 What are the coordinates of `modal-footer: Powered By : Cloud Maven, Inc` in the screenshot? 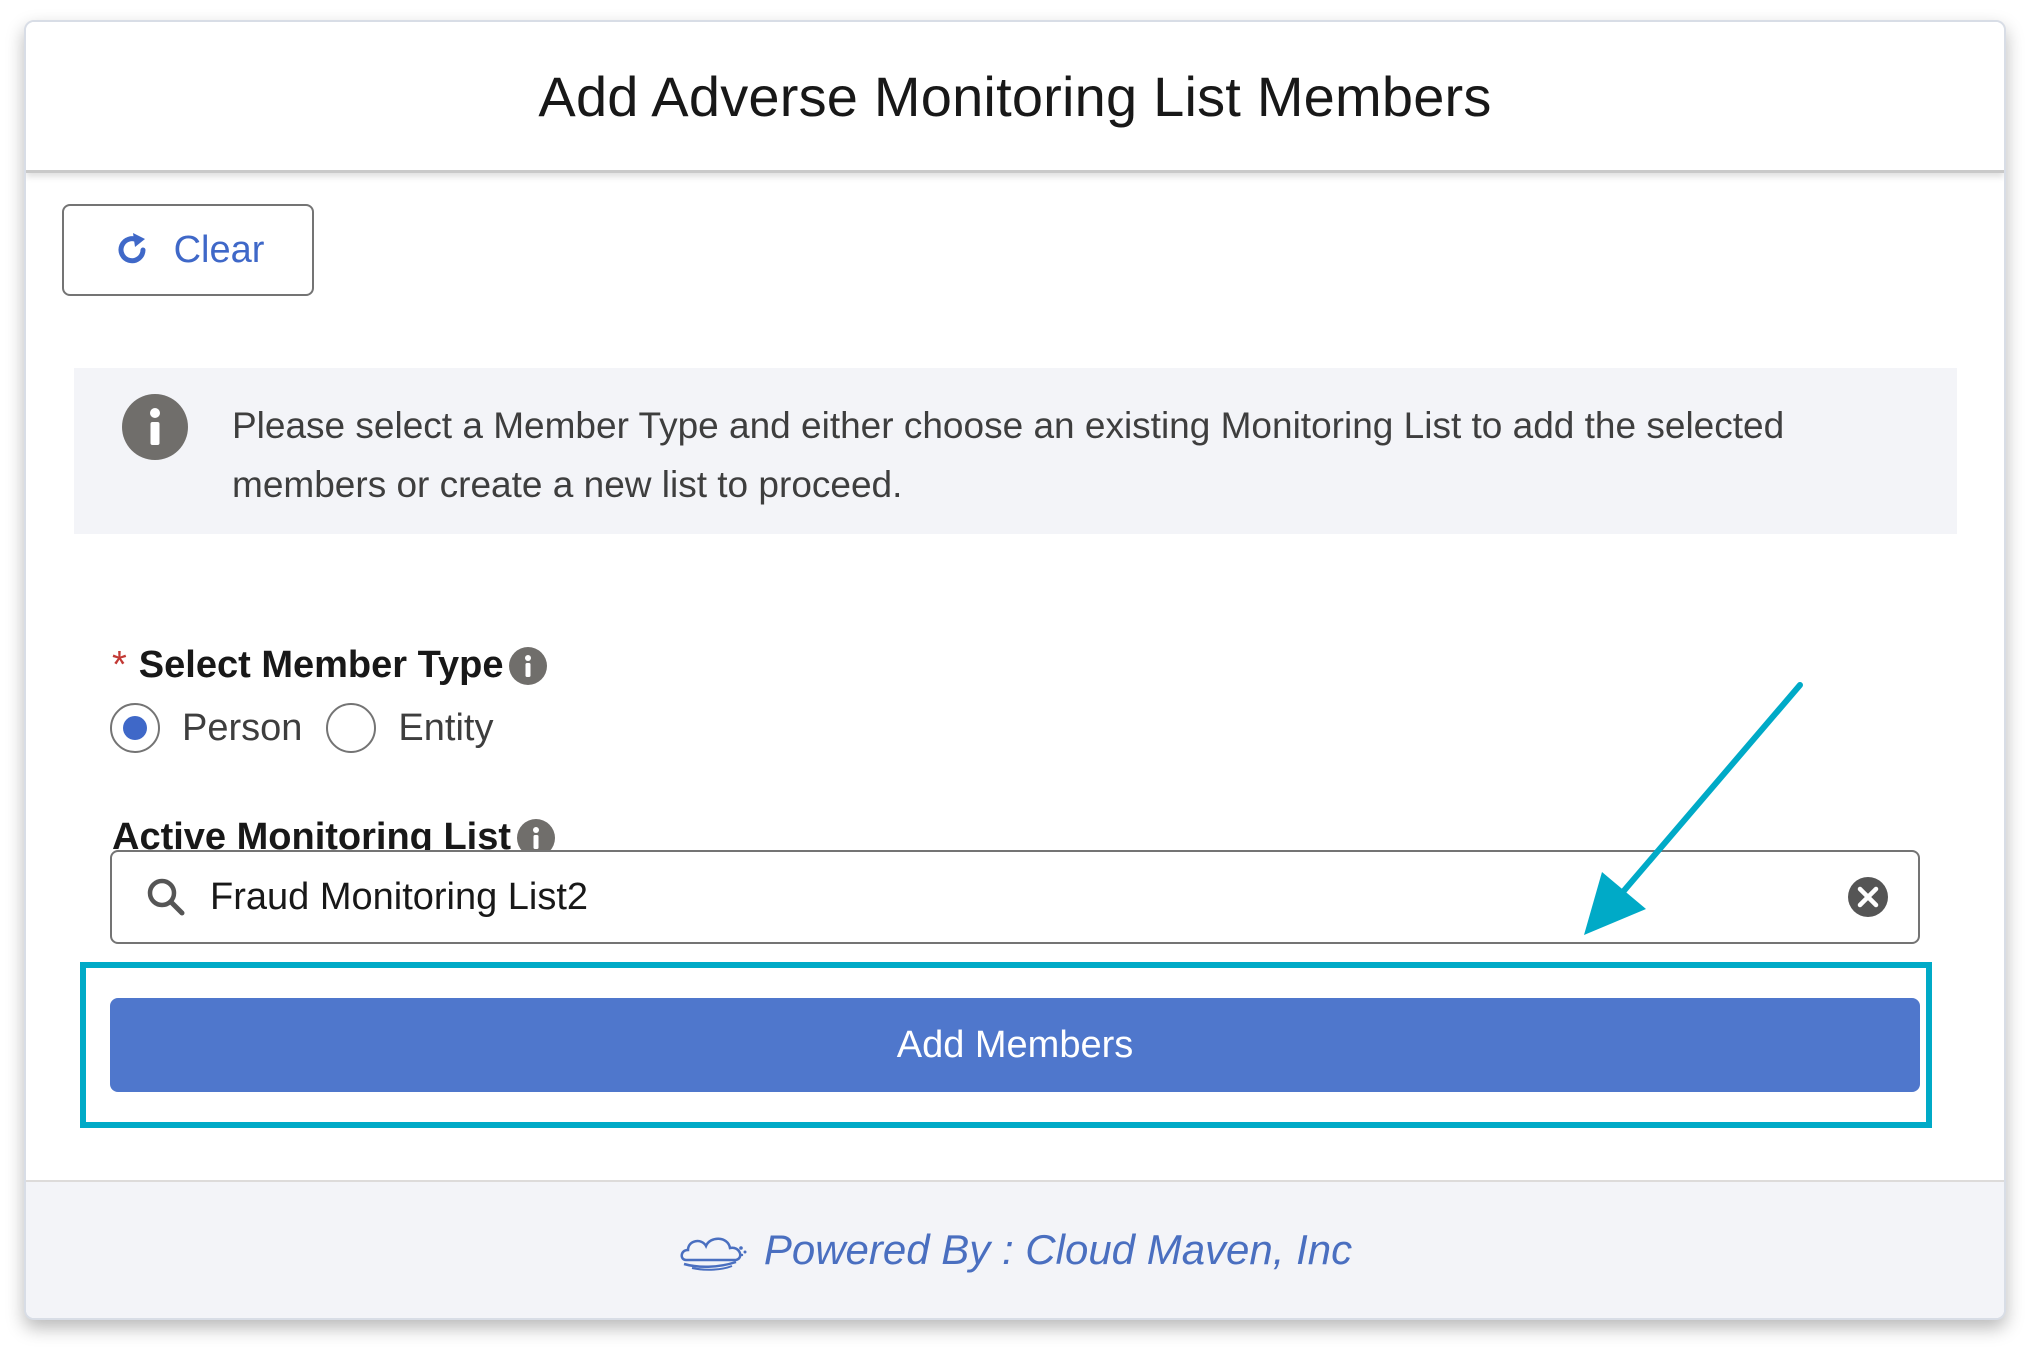 It's located at (1015, 1249).